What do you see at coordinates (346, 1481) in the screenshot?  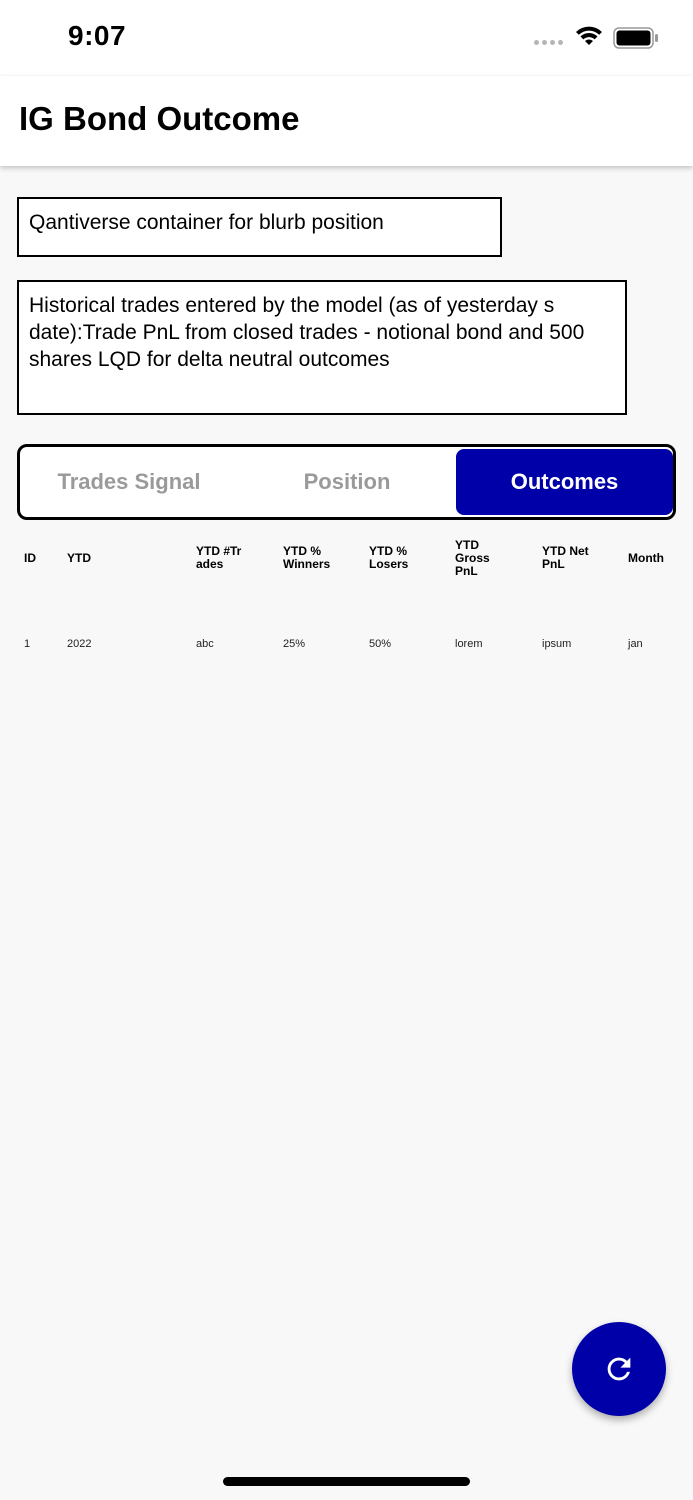 I see `home-indicator` at bounding box center [346, 1481].